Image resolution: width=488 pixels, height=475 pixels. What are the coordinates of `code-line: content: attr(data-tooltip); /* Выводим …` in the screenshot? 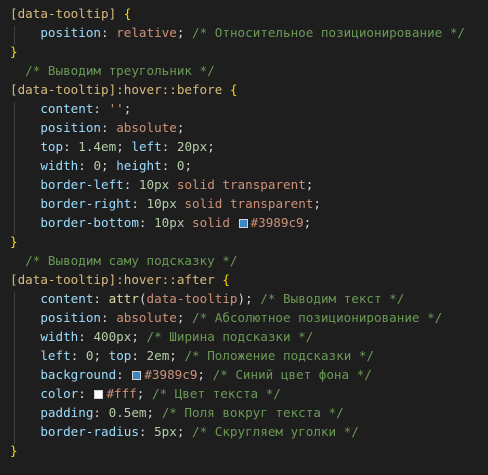 It's located at (244, 298).